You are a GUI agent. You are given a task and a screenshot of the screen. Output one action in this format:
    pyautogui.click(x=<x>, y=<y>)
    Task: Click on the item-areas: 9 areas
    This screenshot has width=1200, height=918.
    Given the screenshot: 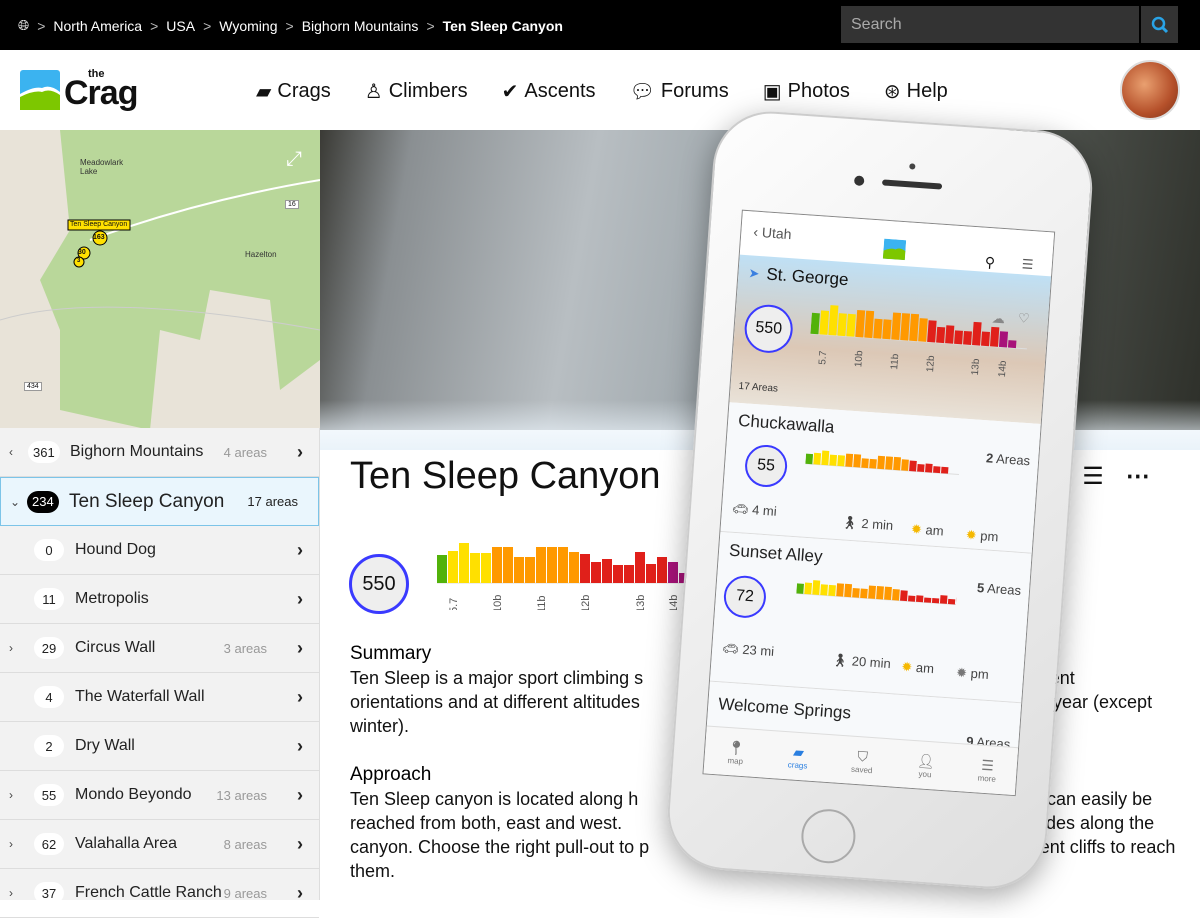 What is the action you would take?
    pyautogui.click(x=245, y=893)
    